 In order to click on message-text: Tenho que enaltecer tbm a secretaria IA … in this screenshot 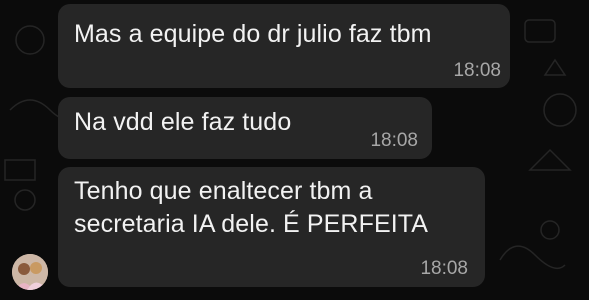, I will do `click(251, 207)`.